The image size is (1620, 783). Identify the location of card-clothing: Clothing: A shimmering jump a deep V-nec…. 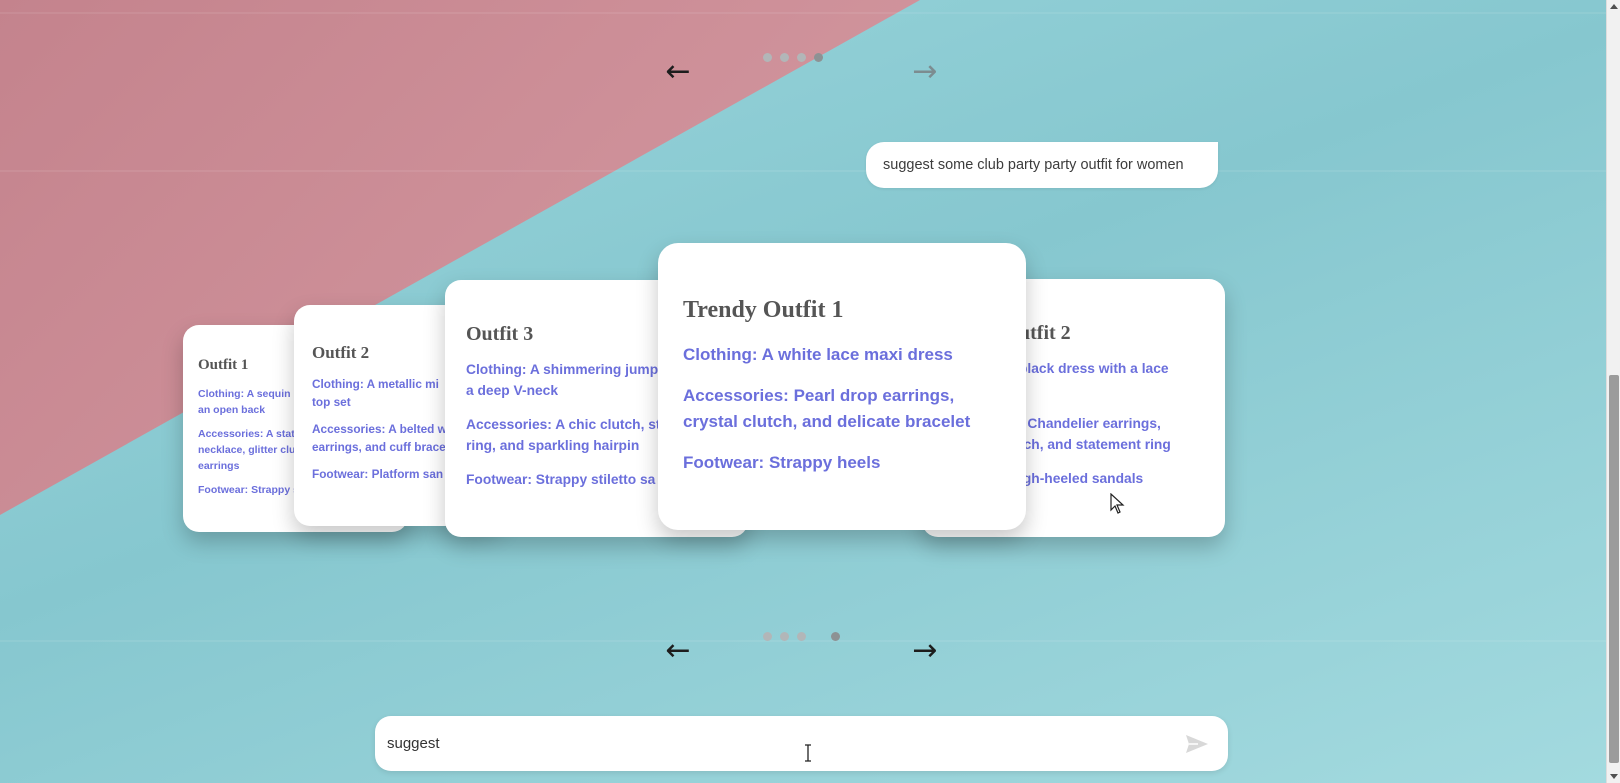
(564, 380).